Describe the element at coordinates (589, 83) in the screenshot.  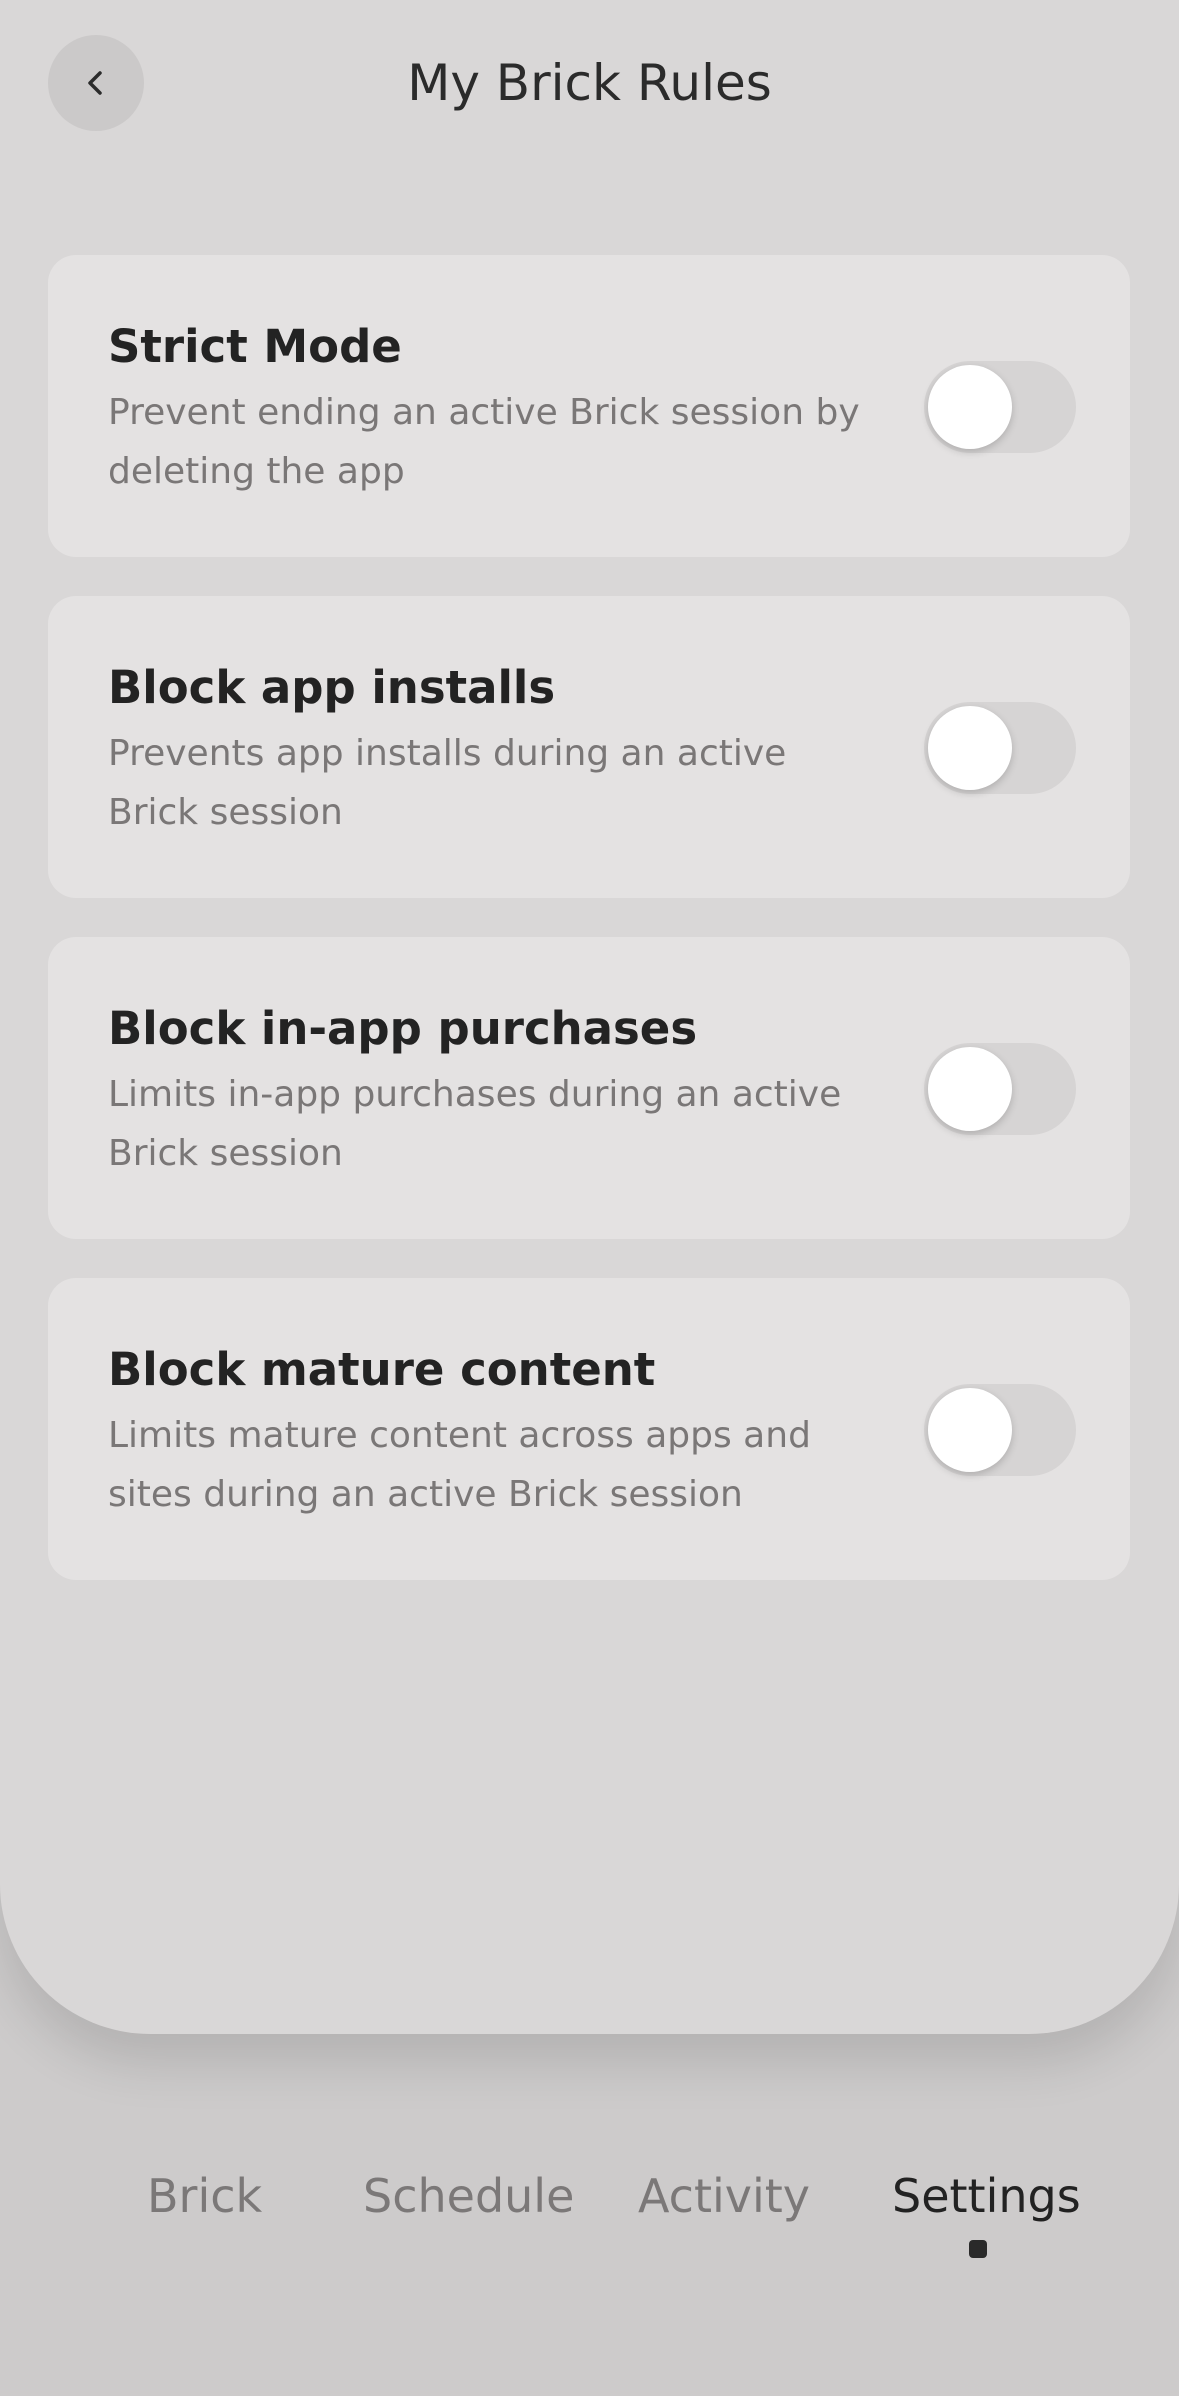
I see `page-title: My Brick Rules` at that location.